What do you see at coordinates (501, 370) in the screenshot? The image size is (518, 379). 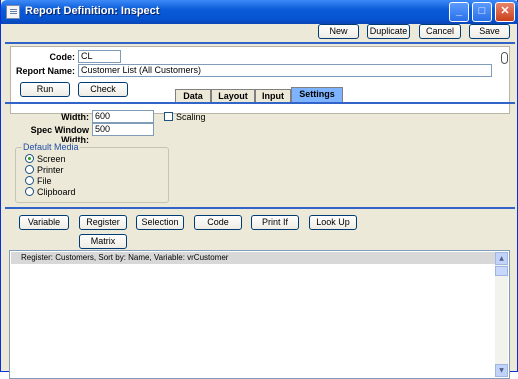 I see `scroll-down-icon: ▼` at bounding box center [501, 370].